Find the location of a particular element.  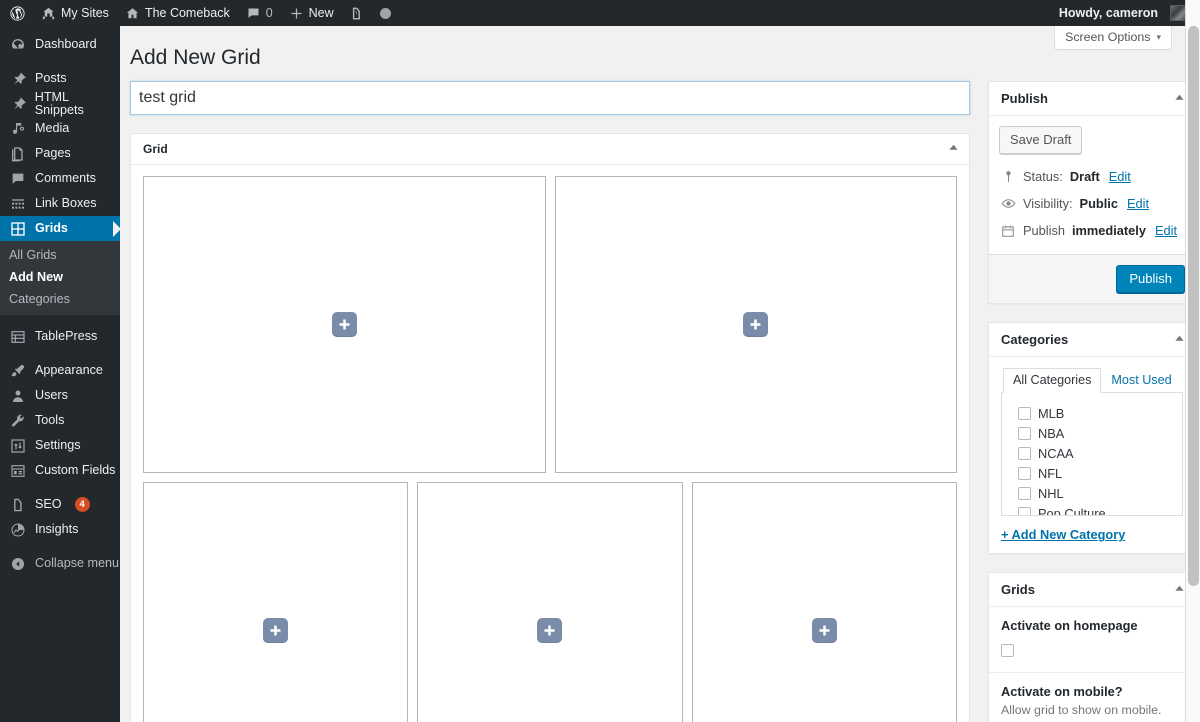

category-checkbox-ncaa is located at coordinates (1024, 453).